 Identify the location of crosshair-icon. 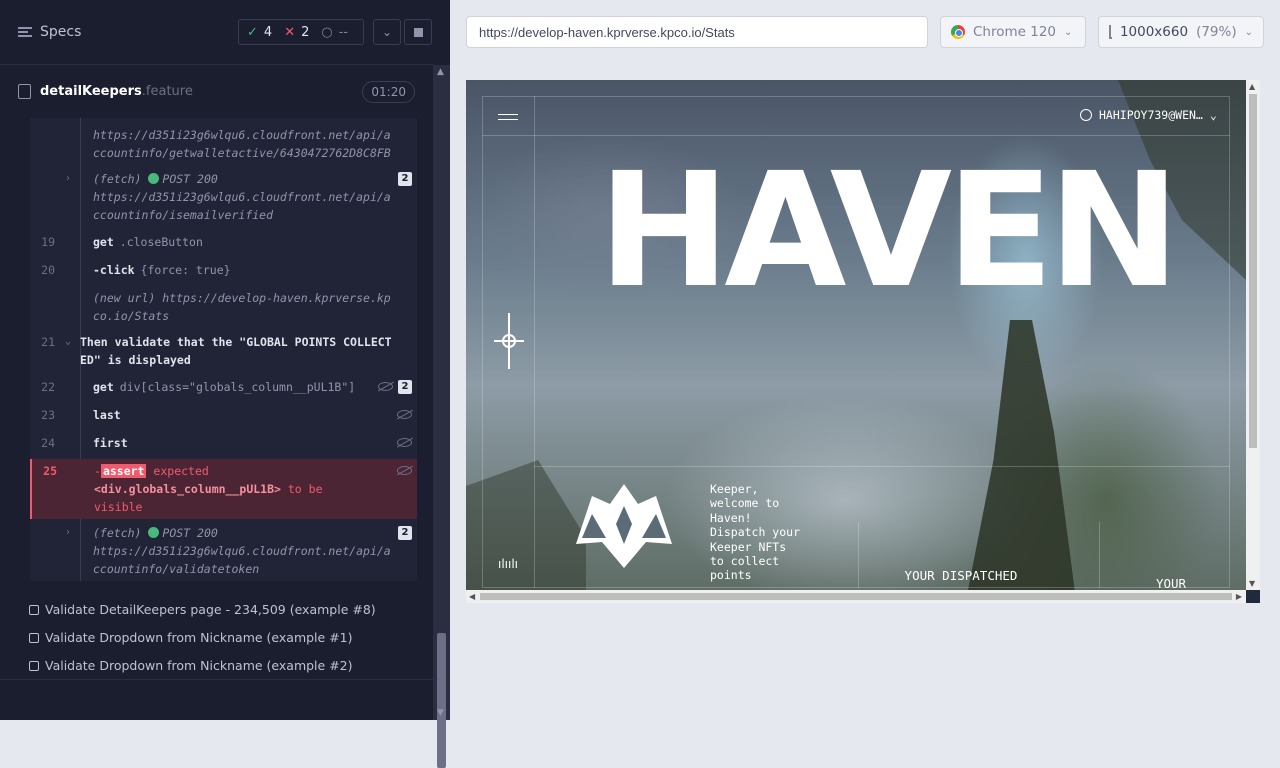
(509, 341).